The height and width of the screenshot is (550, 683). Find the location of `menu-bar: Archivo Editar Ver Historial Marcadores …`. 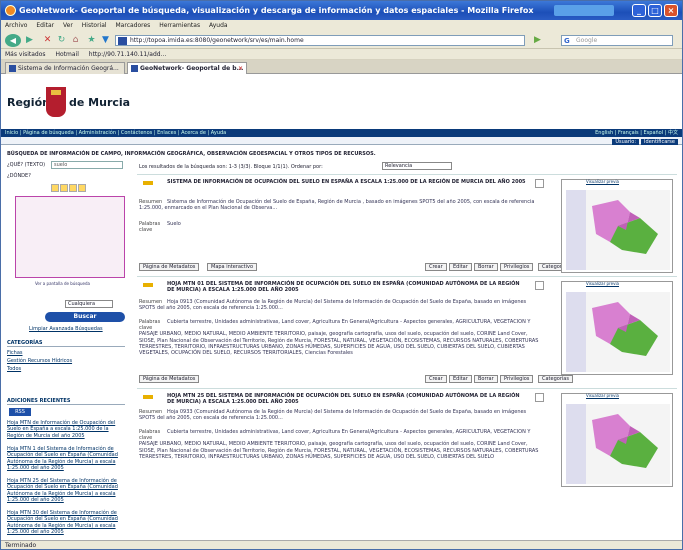

menu-bar: Archivo Editar Ver Historial Marcadores … is located at coordinates (341, 25).